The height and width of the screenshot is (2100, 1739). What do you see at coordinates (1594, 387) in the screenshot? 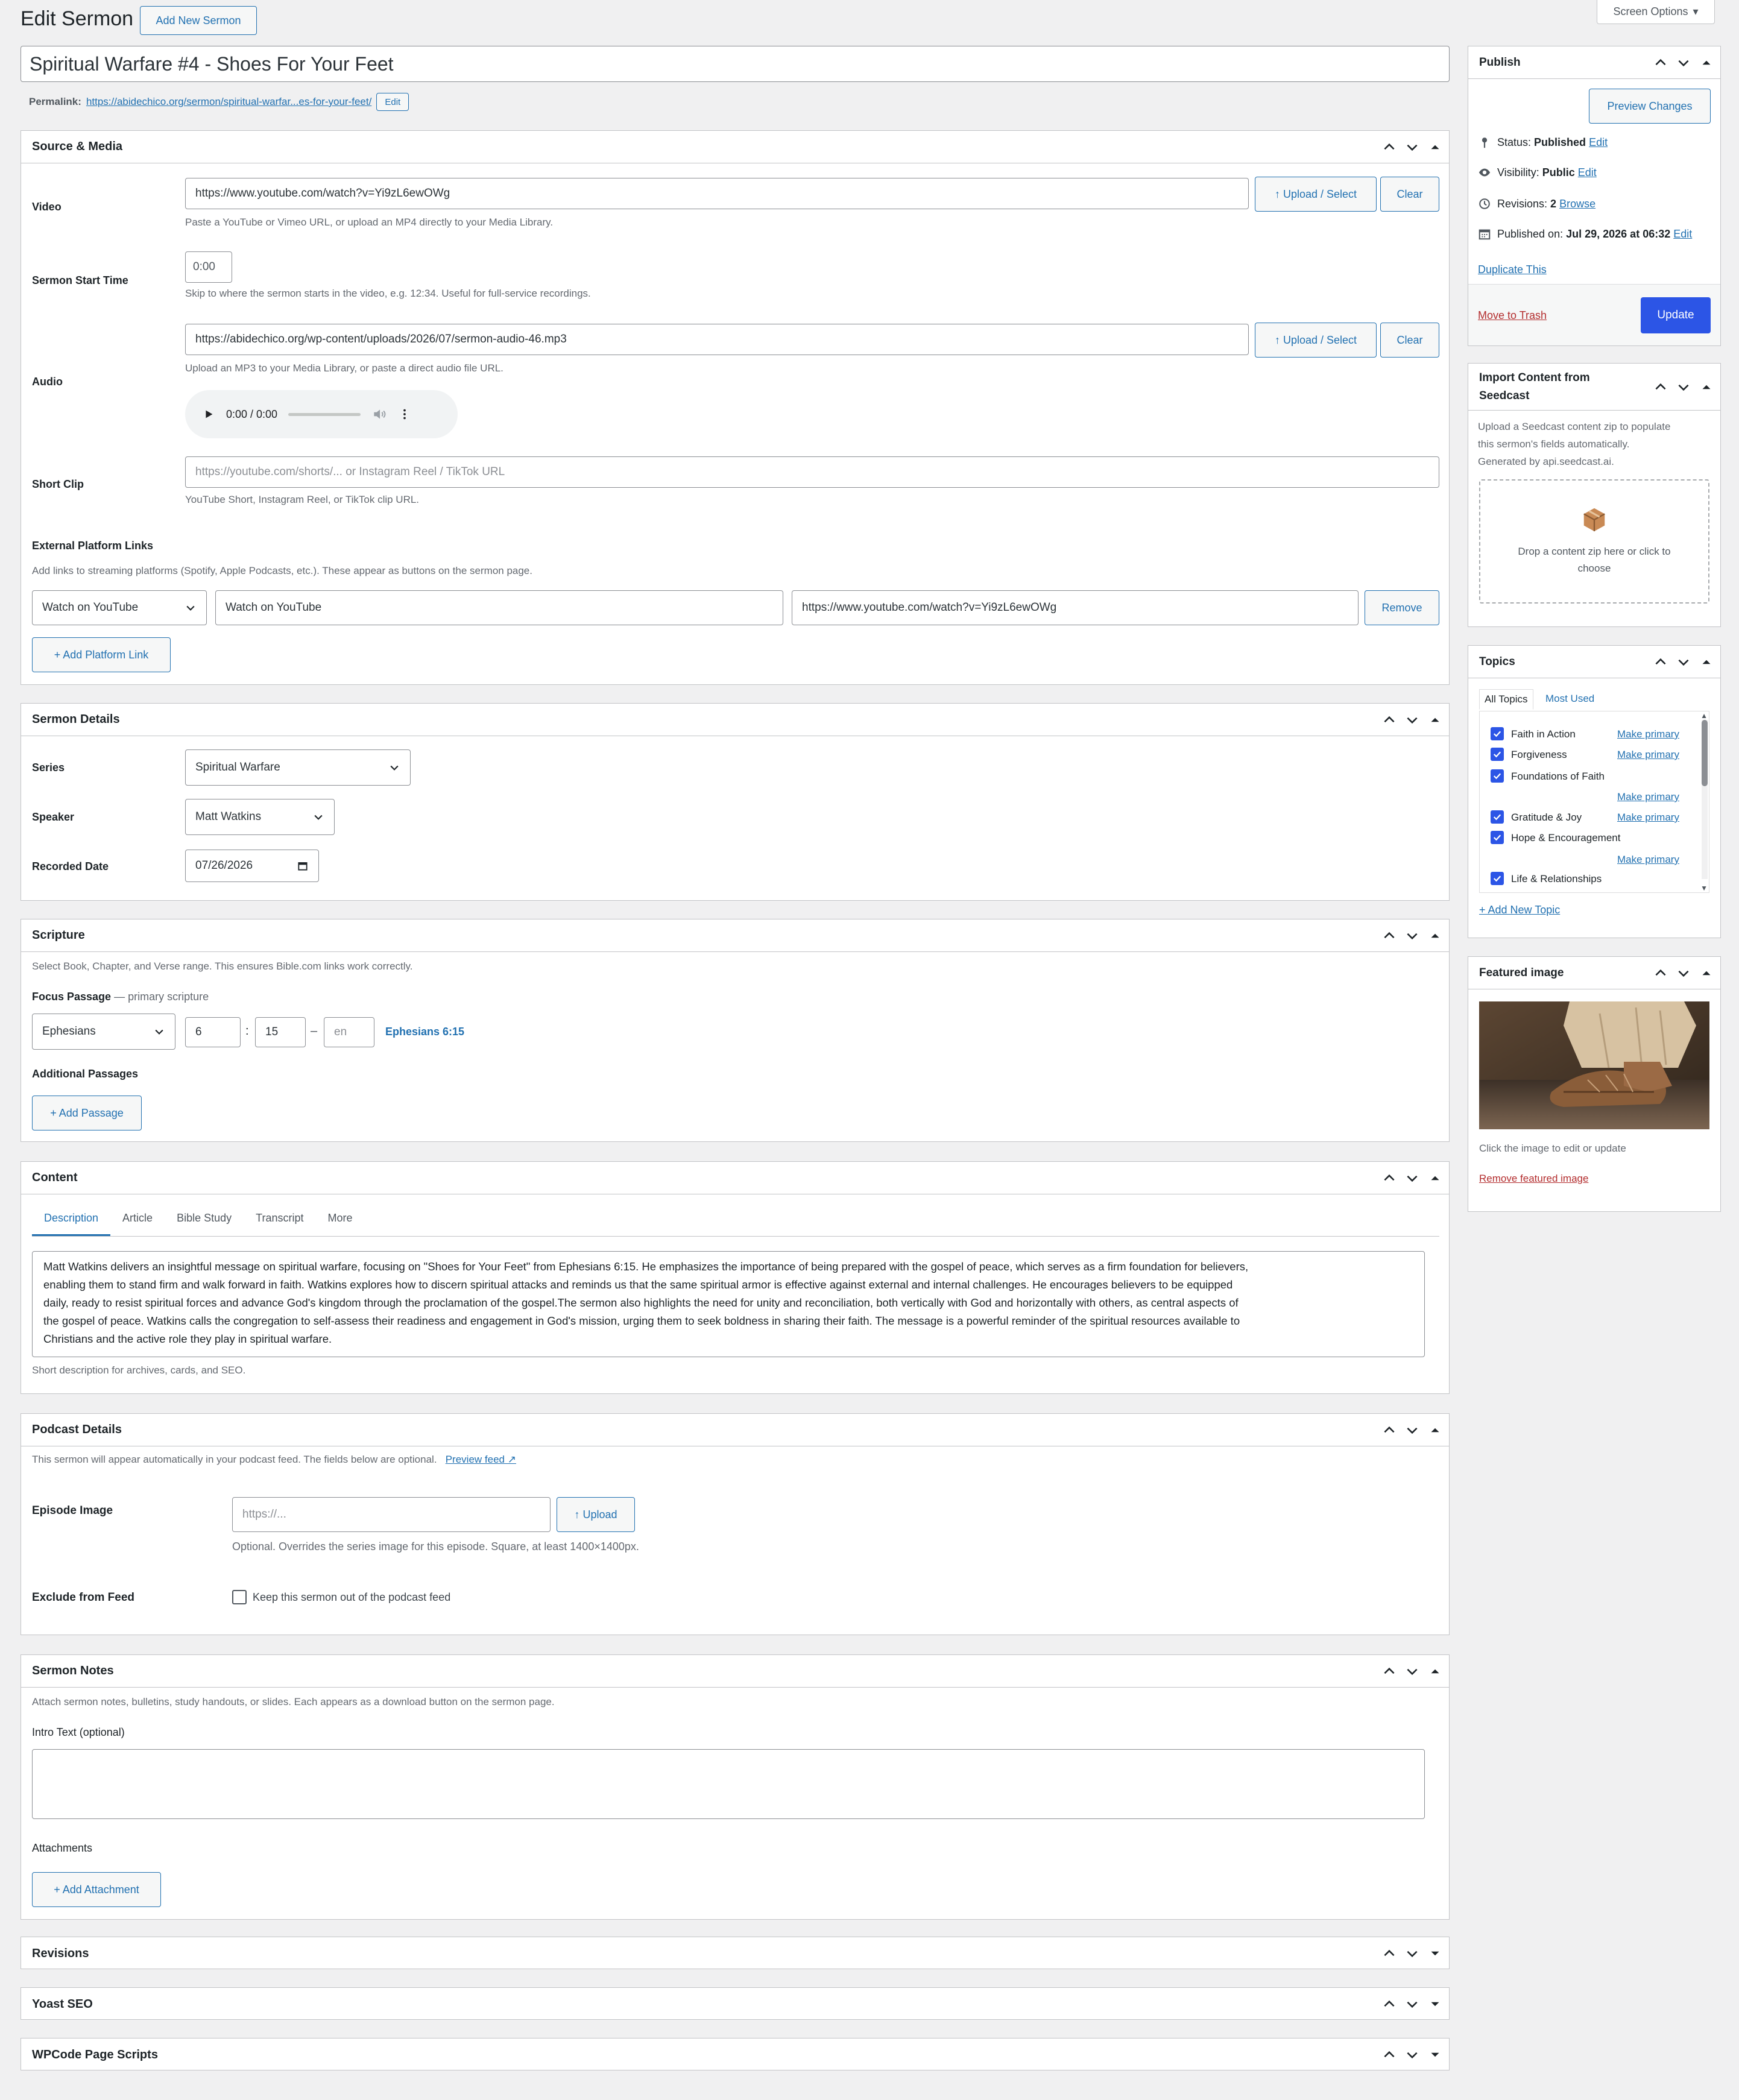
I see `import-content-header: Import Content from Seedcast` at bounding box center [1594, 387].